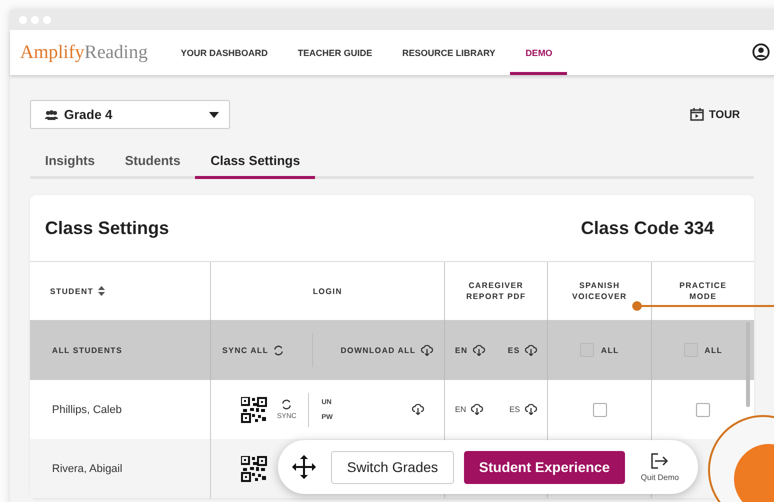 The width and height of the screenshot is (774, 502). Describe the element at coordinates (697, 114) in the screenshot. I see `calendar-icon` at that location.